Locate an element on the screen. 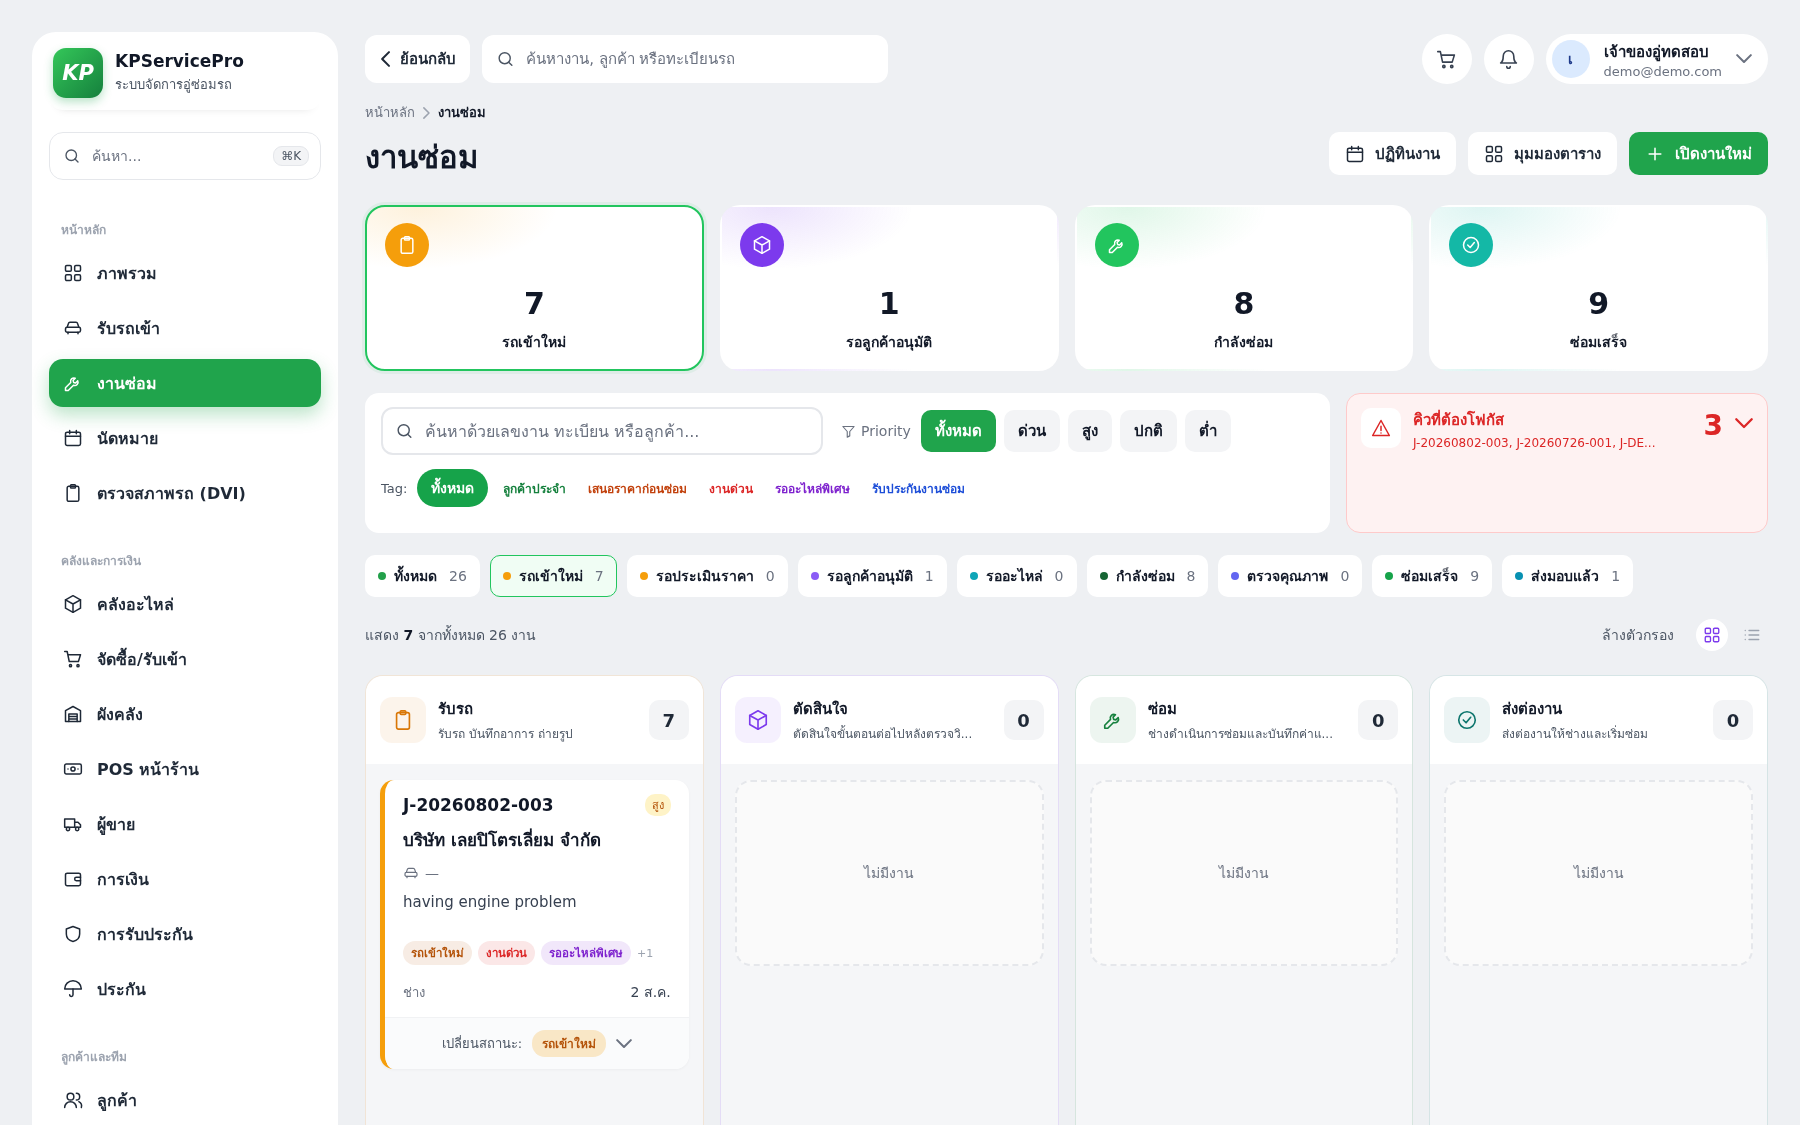 This screenshot has width=1800, height=1125. chevron-right-icon is located at coordinates (426, 112).